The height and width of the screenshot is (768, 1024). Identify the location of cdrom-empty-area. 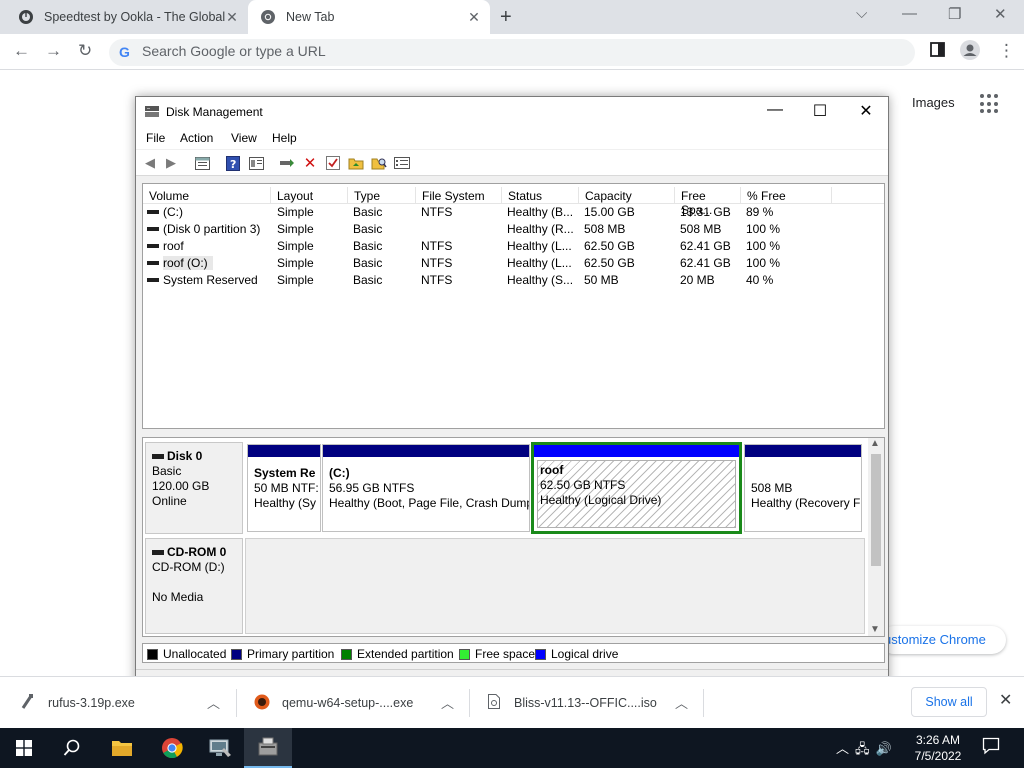
(555, 586).